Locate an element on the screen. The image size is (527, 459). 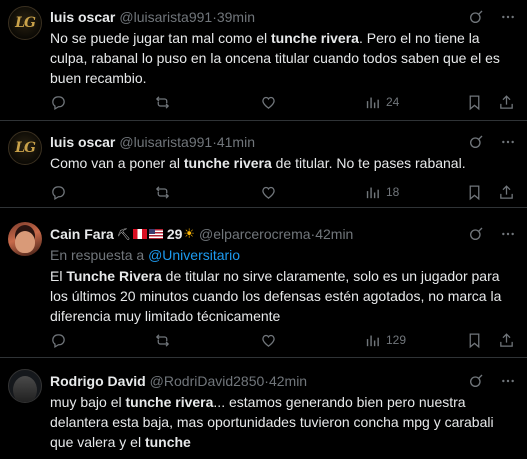
user-handle: @RodriDavid2850 is located at coordinates (207, 381).